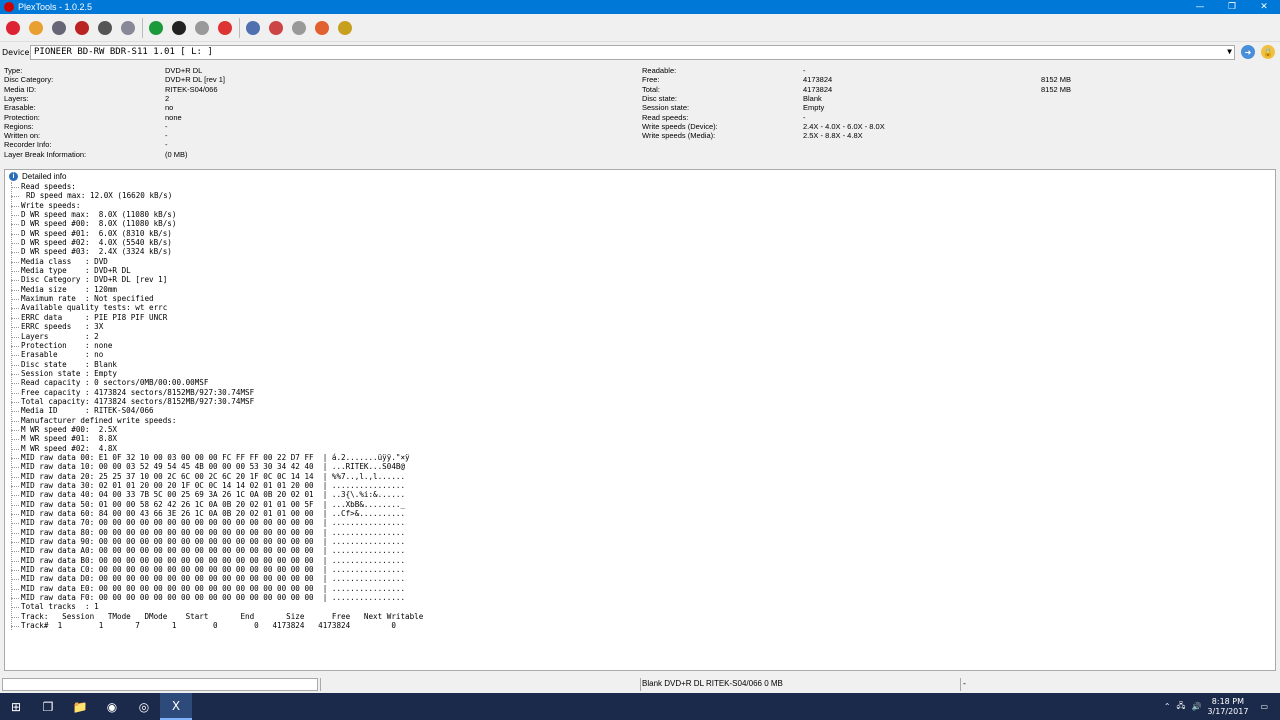 The image size is (1280, 720). I want to click on settings-button, so click(128, 28).